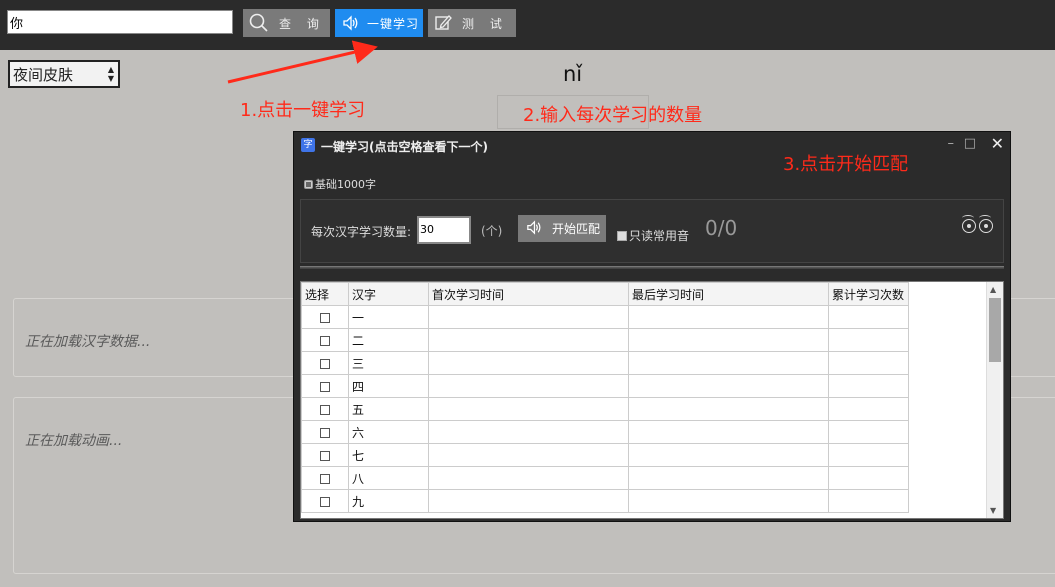  I want to click on row-char: 三, so click(388, 363).